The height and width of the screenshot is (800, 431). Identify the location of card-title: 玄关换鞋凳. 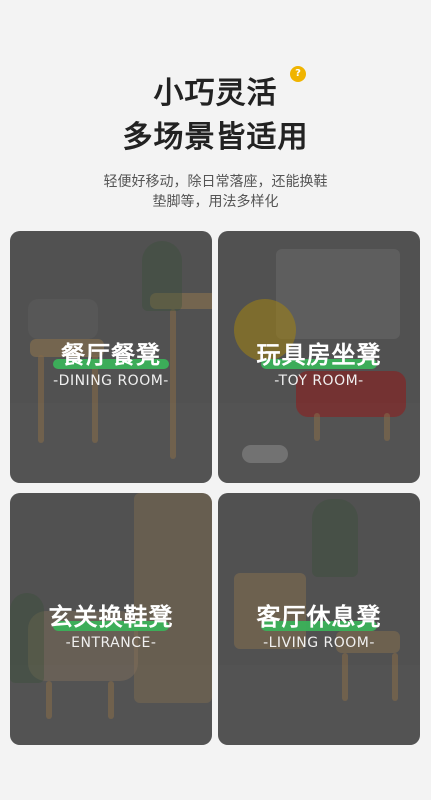
(111, 617).